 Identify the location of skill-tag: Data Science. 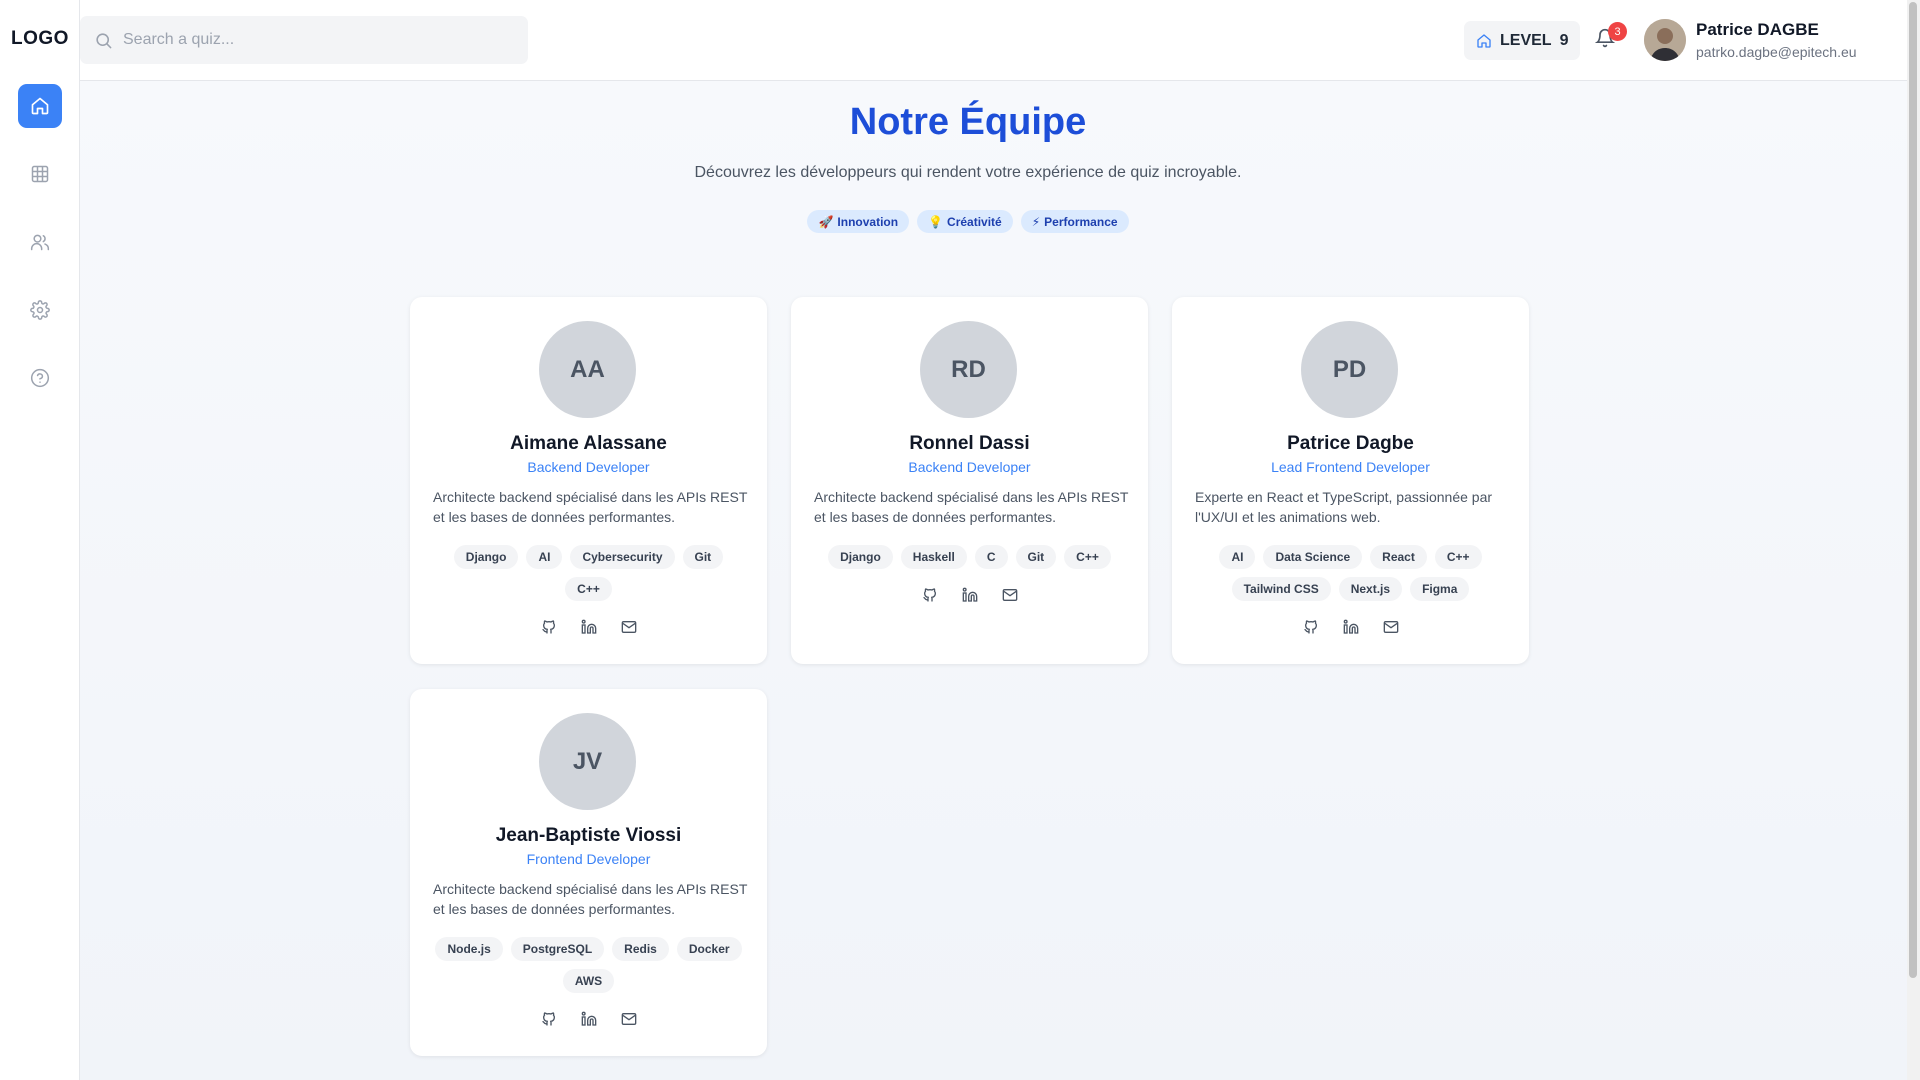
(1313, 557).